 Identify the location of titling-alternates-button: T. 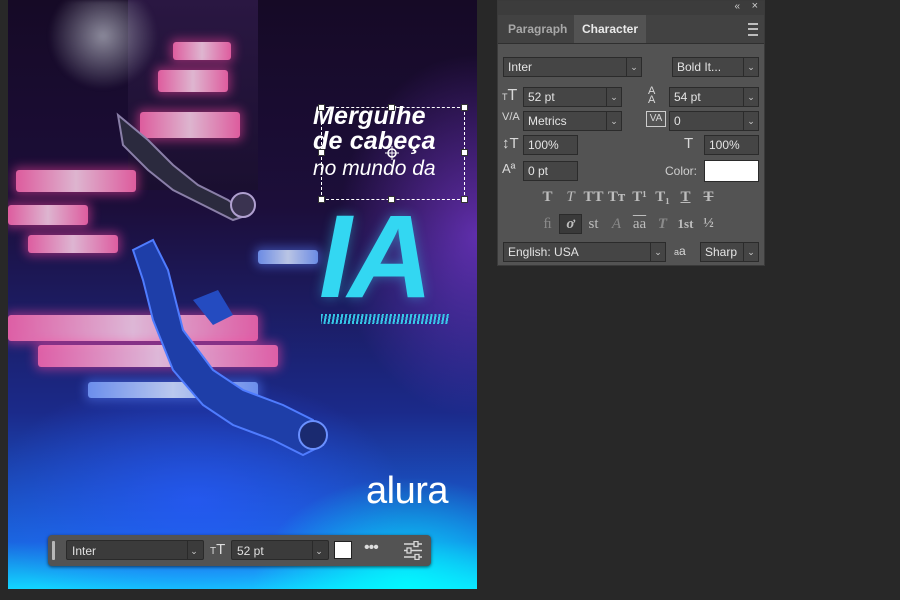
(662, 224).